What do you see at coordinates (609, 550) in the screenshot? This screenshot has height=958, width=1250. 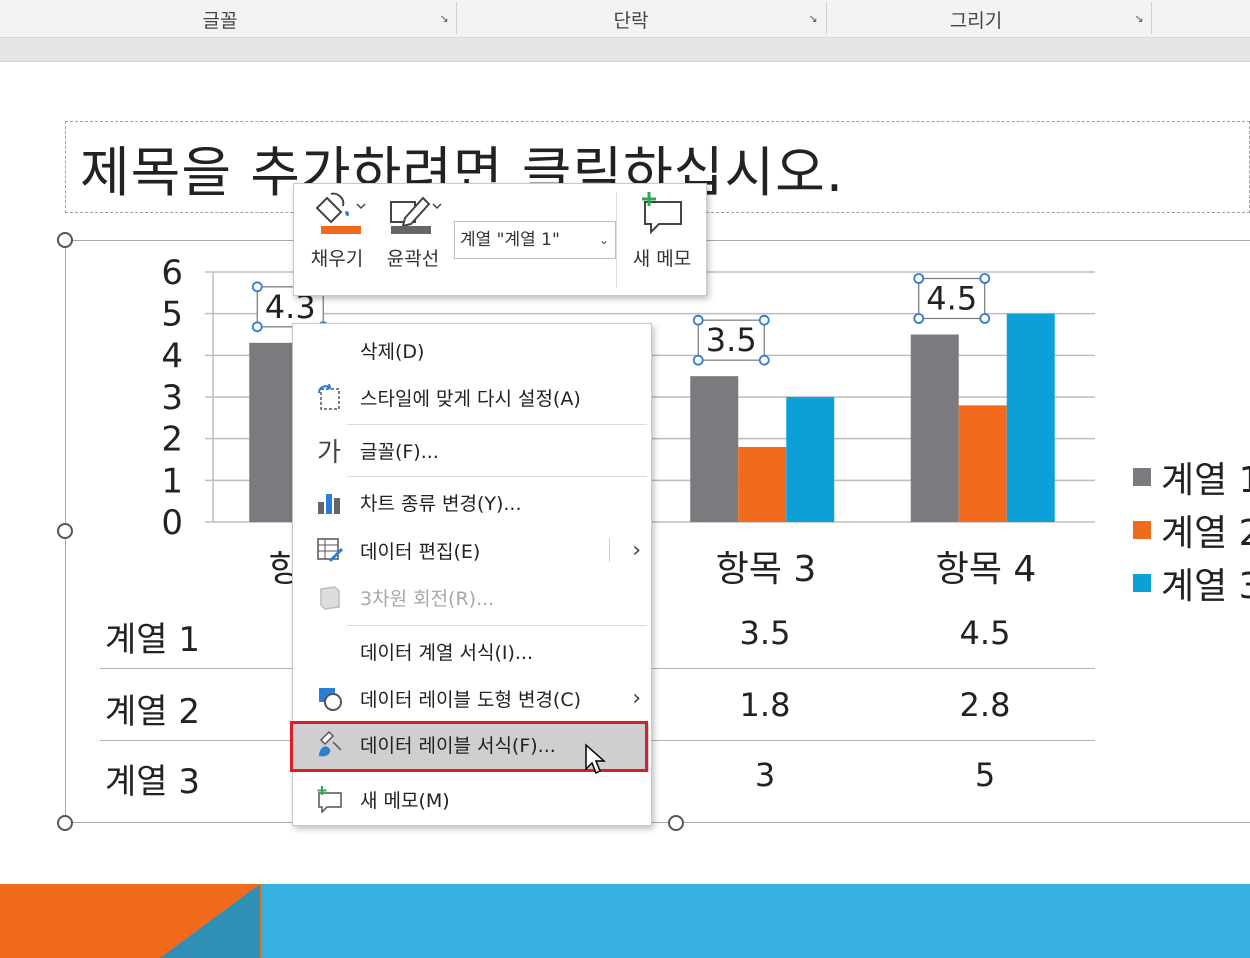 I see `submenu-split-separator` at bounding box center [609, 550].